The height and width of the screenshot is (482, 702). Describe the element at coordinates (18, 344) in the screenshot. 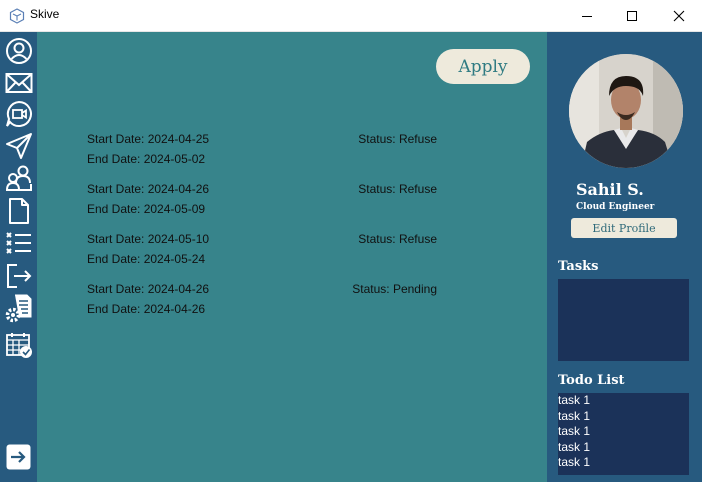

I see `calendar-check-icon` at that location.